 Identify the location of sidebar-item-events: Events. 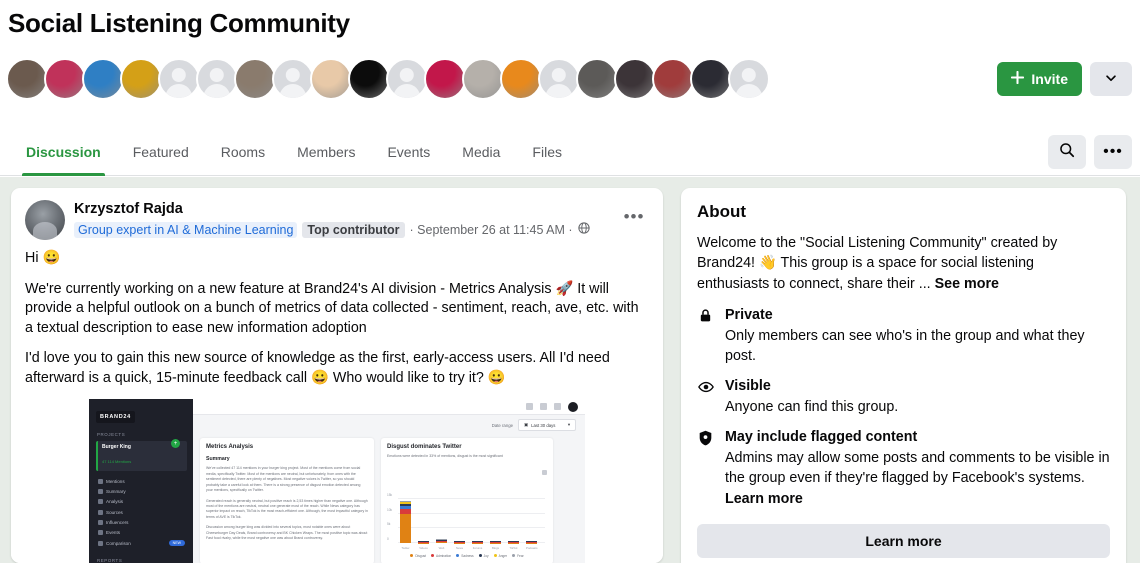
(141, 532).